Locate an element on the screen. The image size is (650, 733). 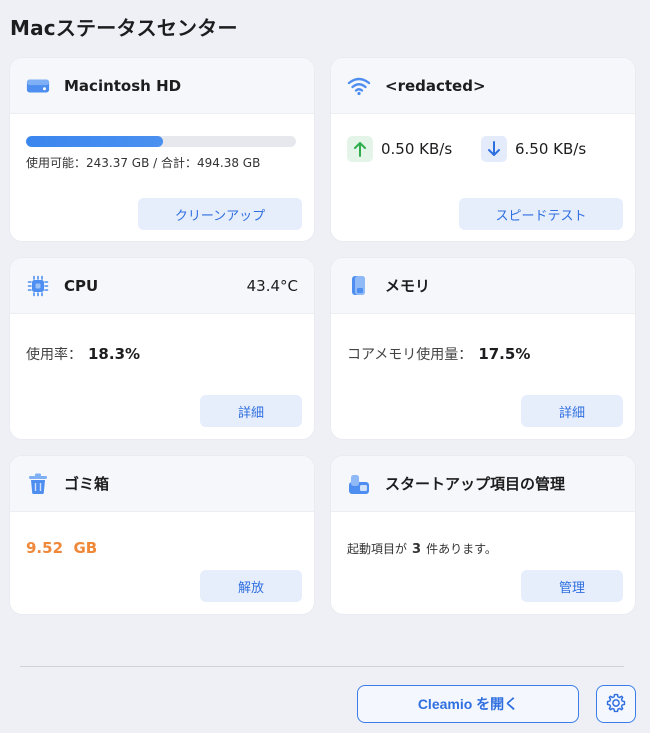
memory-card-header: メモリ is located at coordinates (483, 286).